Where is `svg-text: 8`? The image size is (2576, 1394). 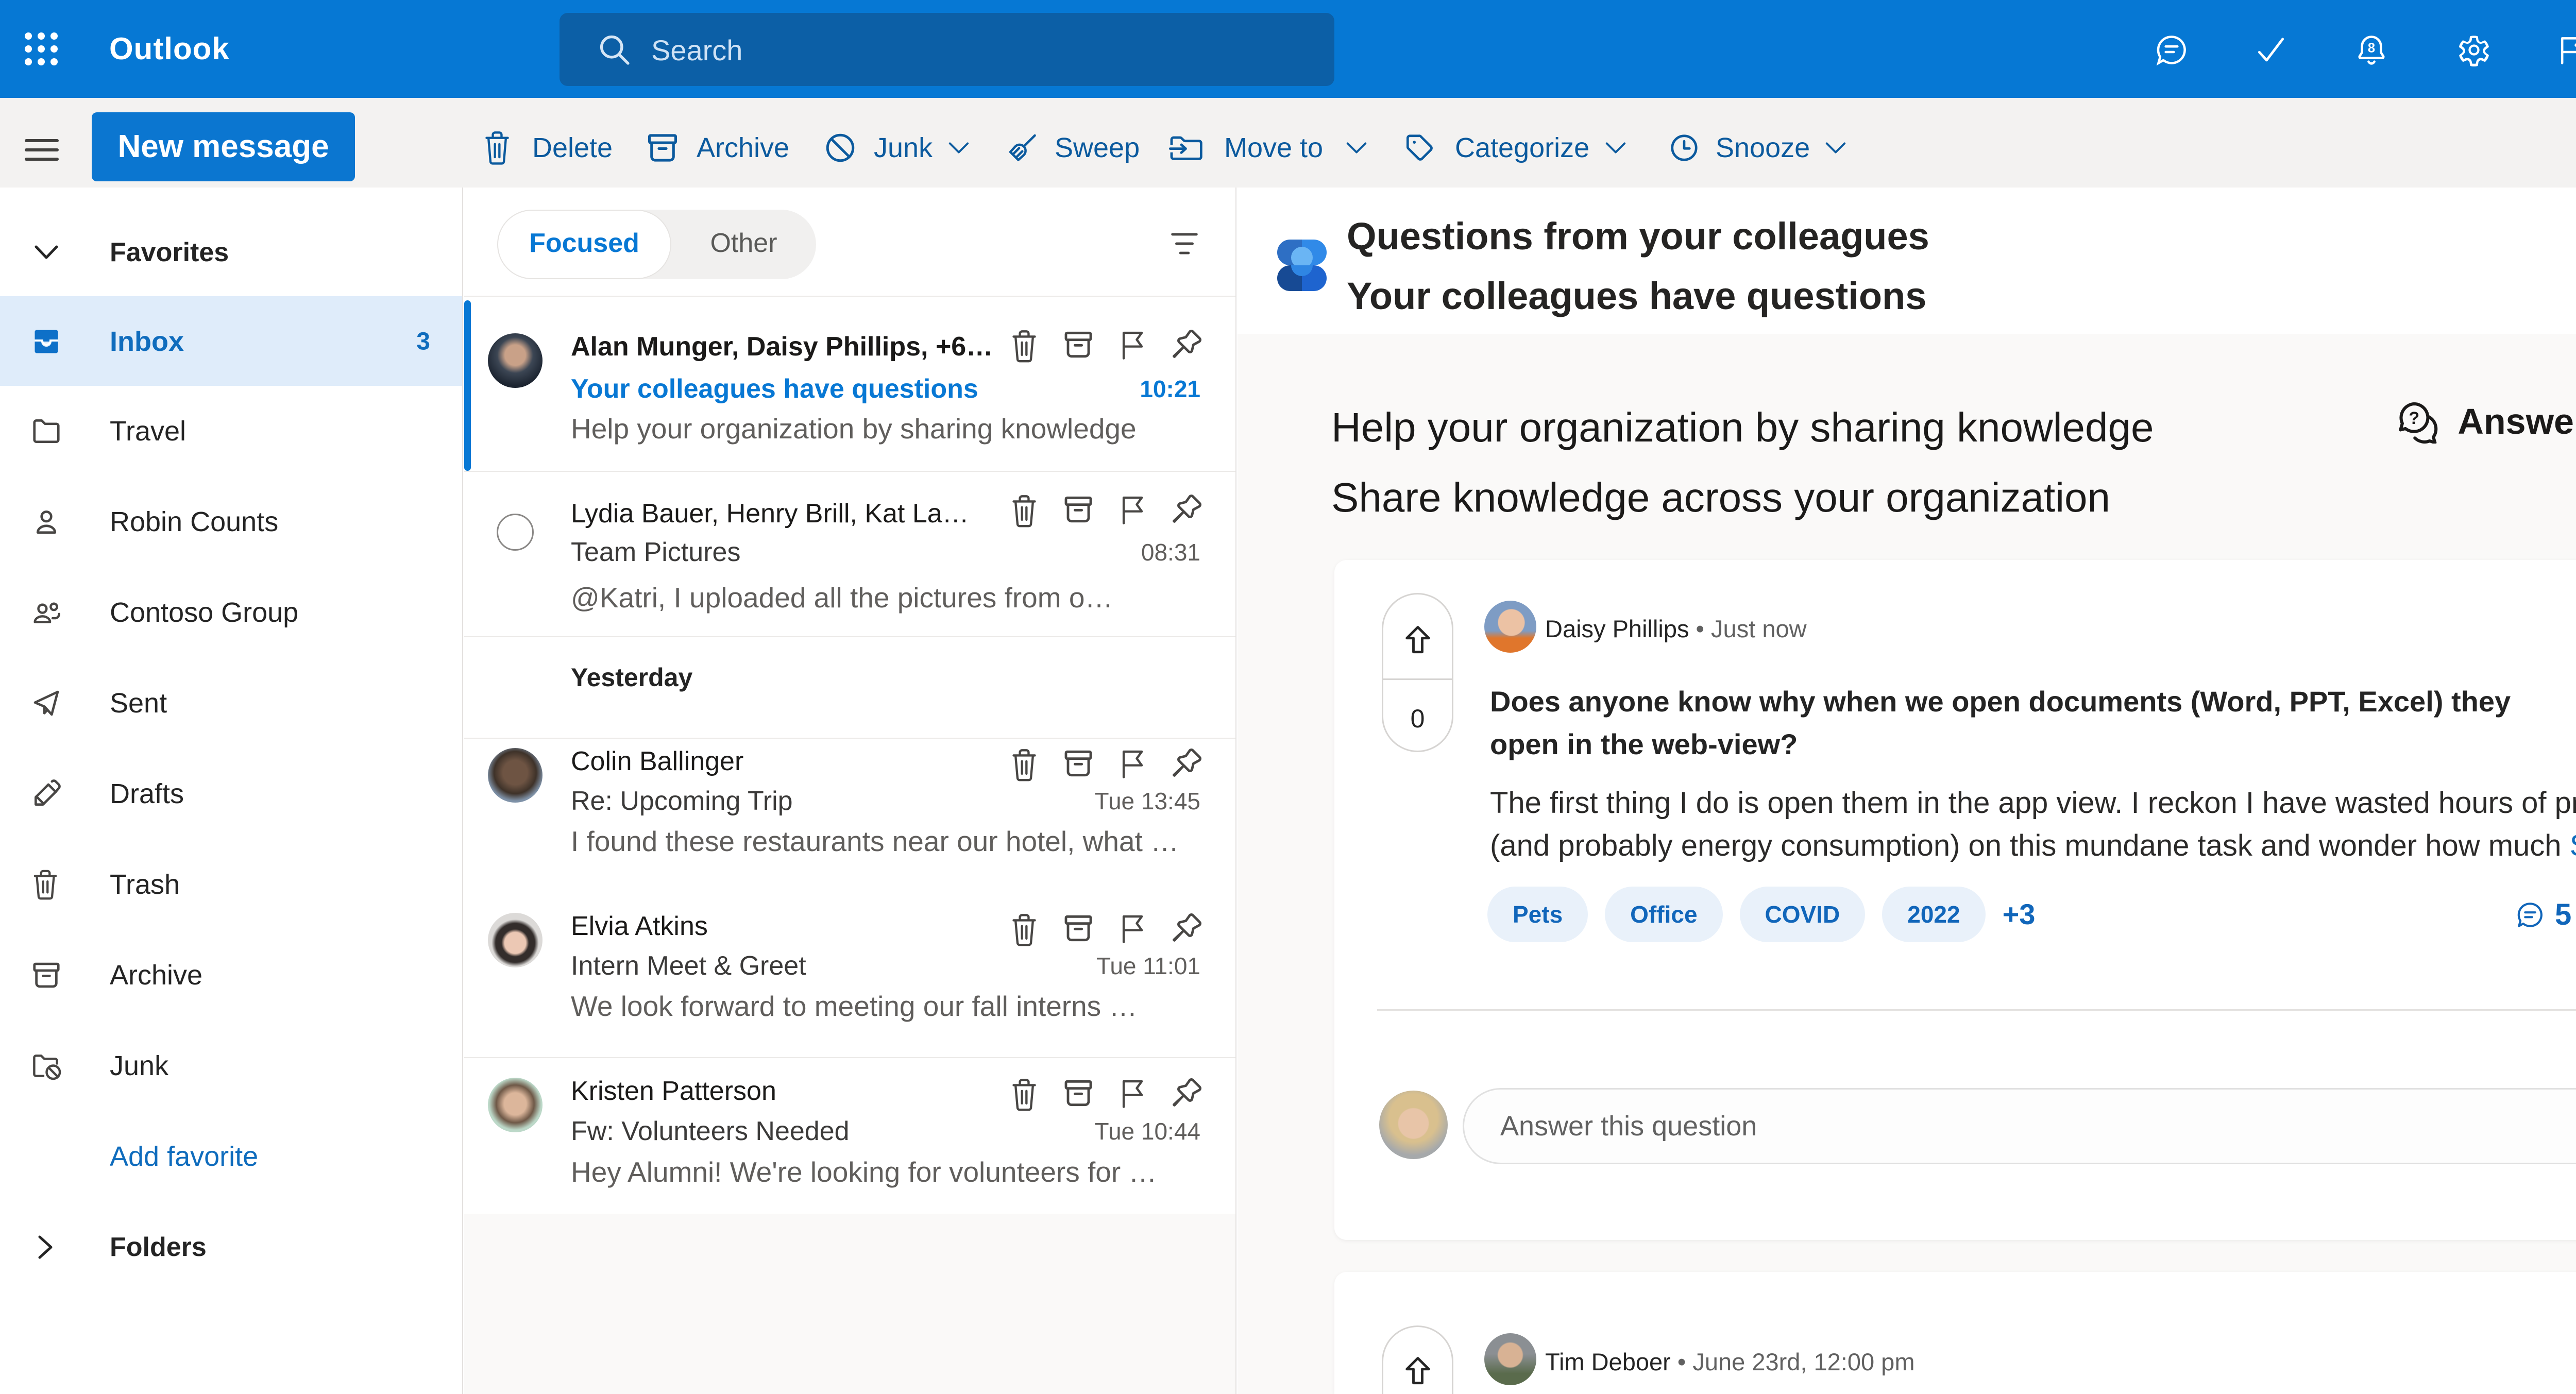 svg-text: 8 is located at coordinates (2371, 48).